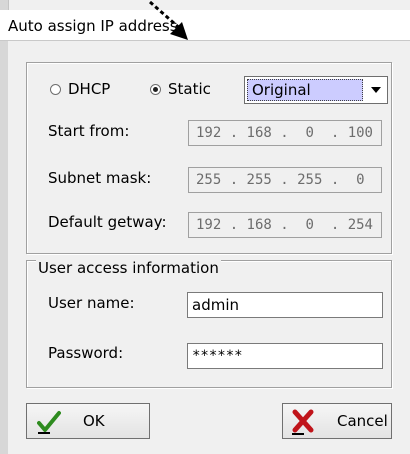  What do you see at coordinates (189, 89) in the screenshot?
I see `static-label: Static` at bounding box center [189, 89].